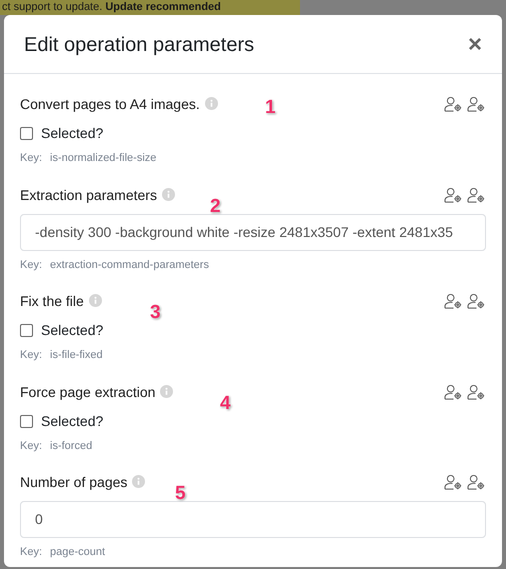 This screenshot has width=506, height=569. I want to click on annotation-number: 1, so click(270, 108).